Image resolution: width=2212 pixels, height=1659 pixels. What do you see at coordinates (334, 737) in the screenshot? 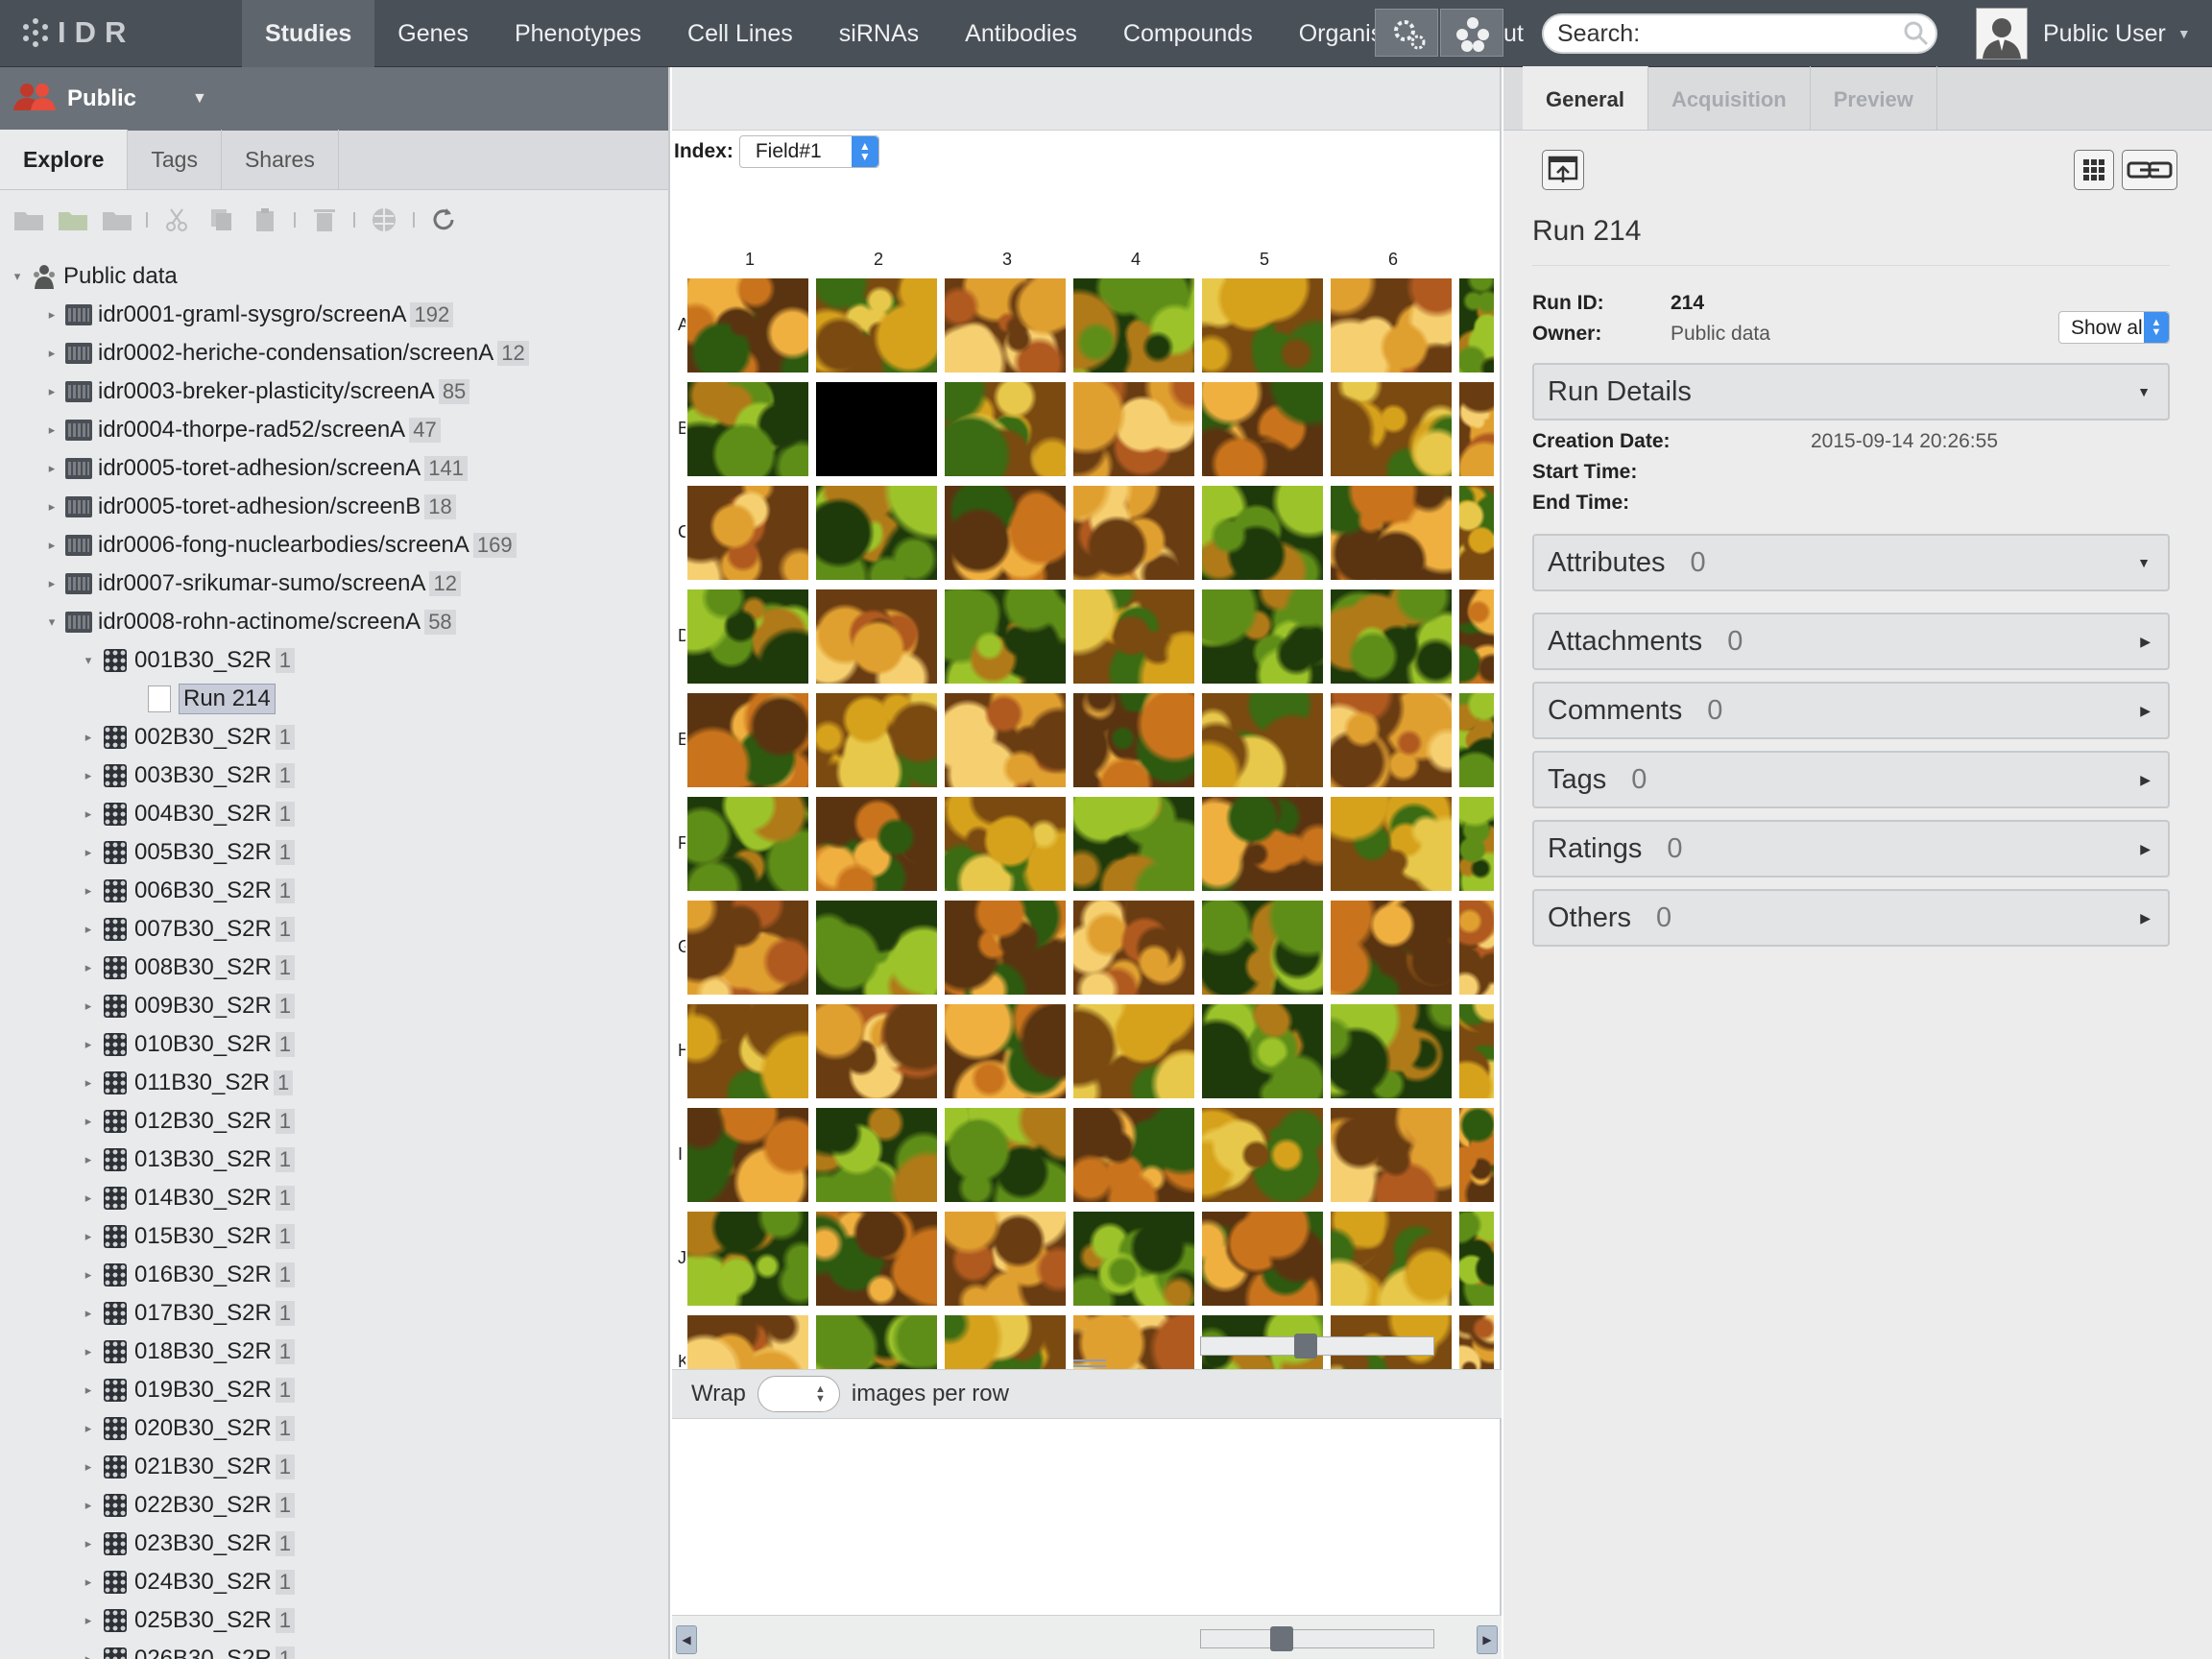
I see `tree-node-plate: ▸ 002B30_S2R 1` at bounding box center [334, 737].